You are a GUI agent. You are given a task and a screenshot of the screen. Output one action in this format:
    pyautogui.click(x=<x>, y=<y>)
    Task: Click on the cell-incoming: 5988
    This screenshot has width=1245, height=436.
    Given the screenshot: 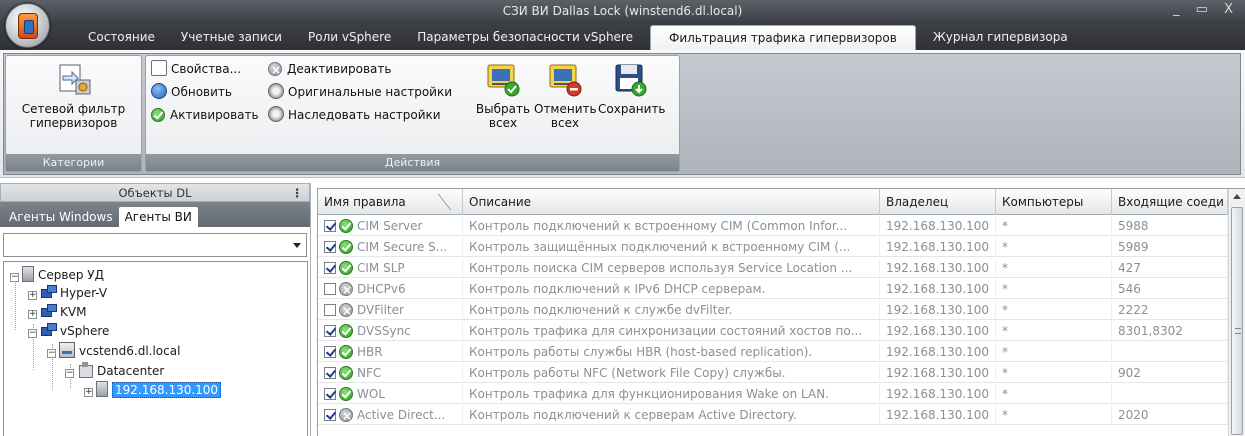 What is the action you would take?
    pyautogui.click(x=1170, y=226)
    